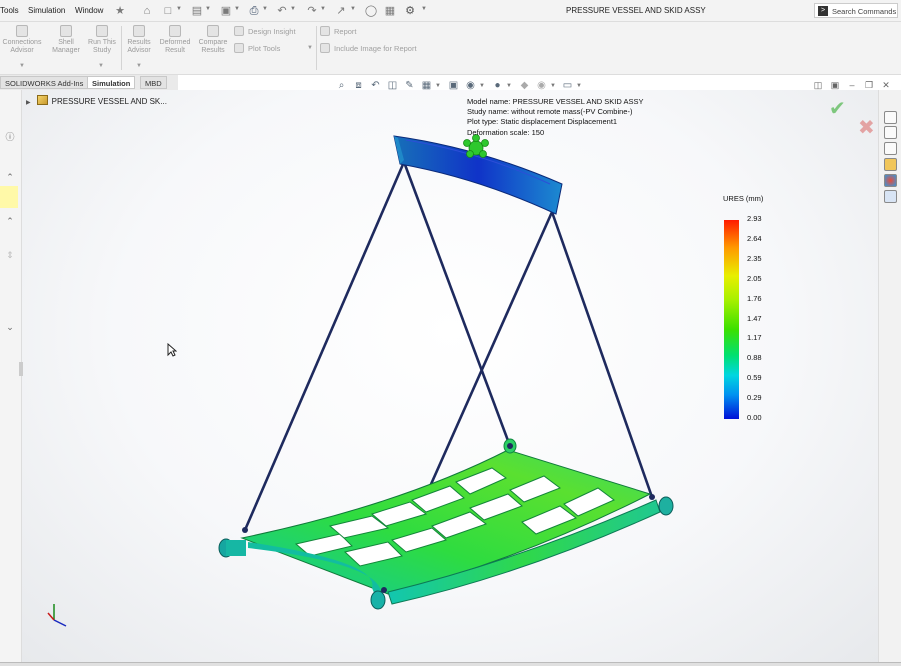 The image size is (901, 666). What do you see at coordinates (743, 198) in the screenshot?
I see `legend-title: URES (mm)` at bounding box center [743, 198].